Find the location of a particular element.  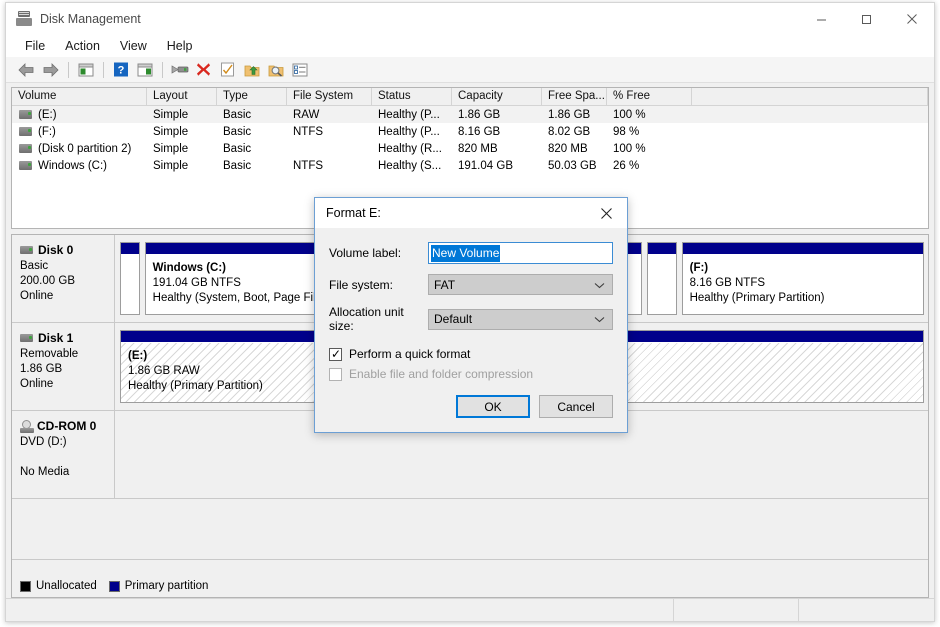

ok-button: OK is located at coordinates (493, 406).